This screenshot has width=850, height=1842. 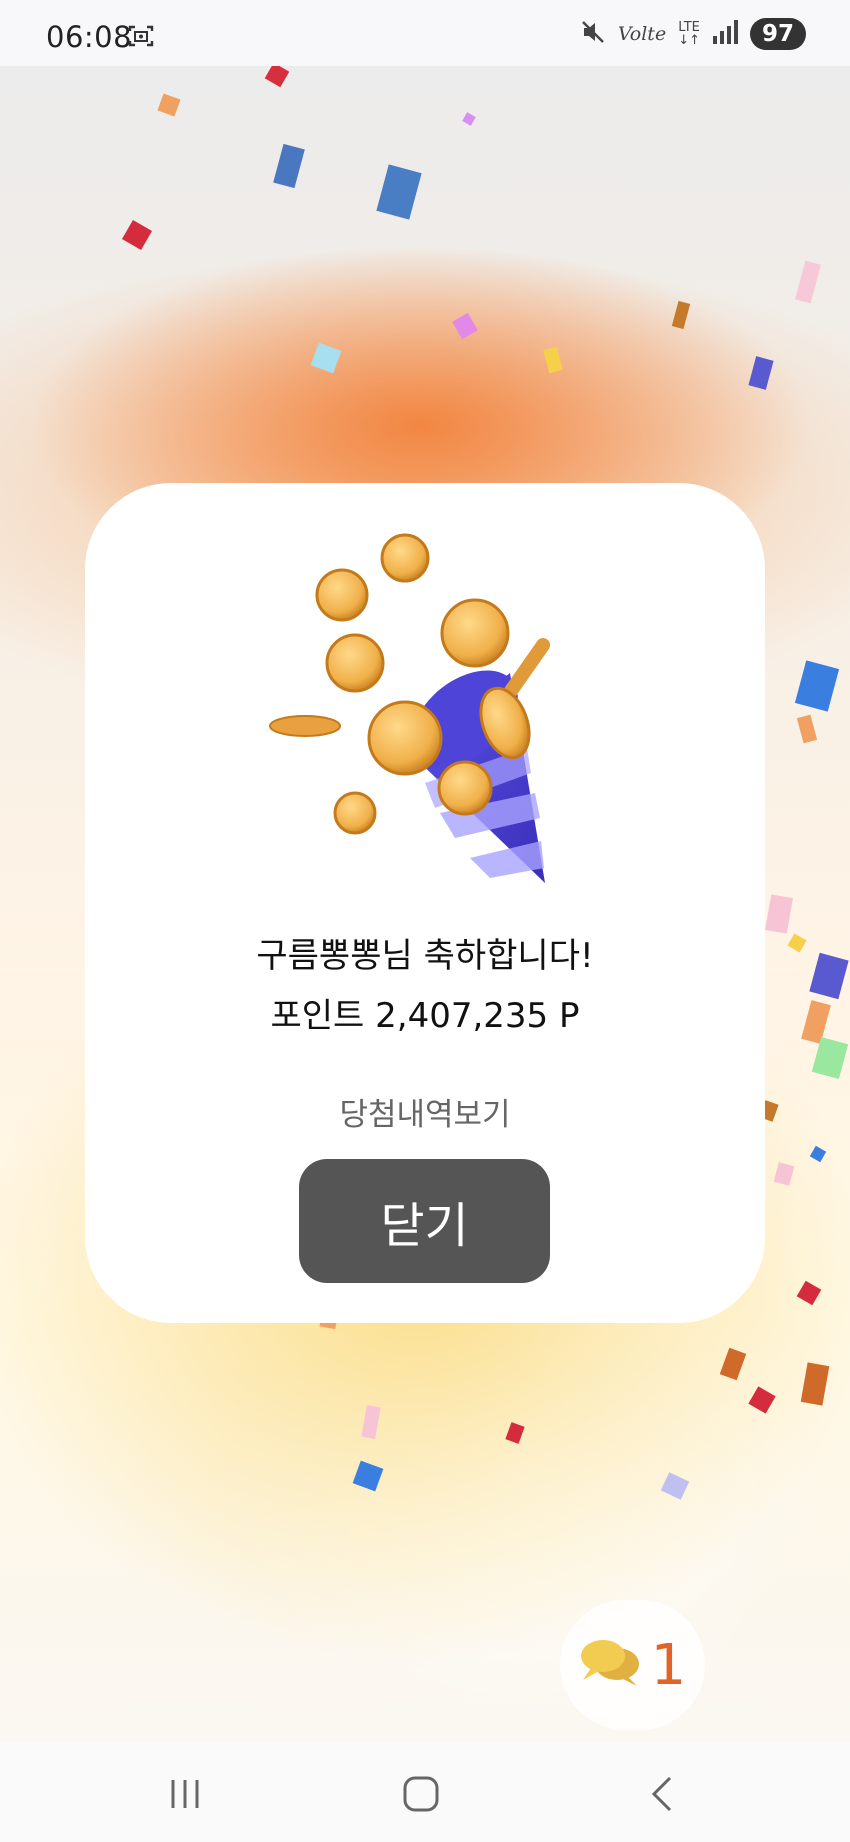 What do you see at coordinates (725, 34) in the screenshot?
I see `signal-icon` at bounding box center [725, 34].